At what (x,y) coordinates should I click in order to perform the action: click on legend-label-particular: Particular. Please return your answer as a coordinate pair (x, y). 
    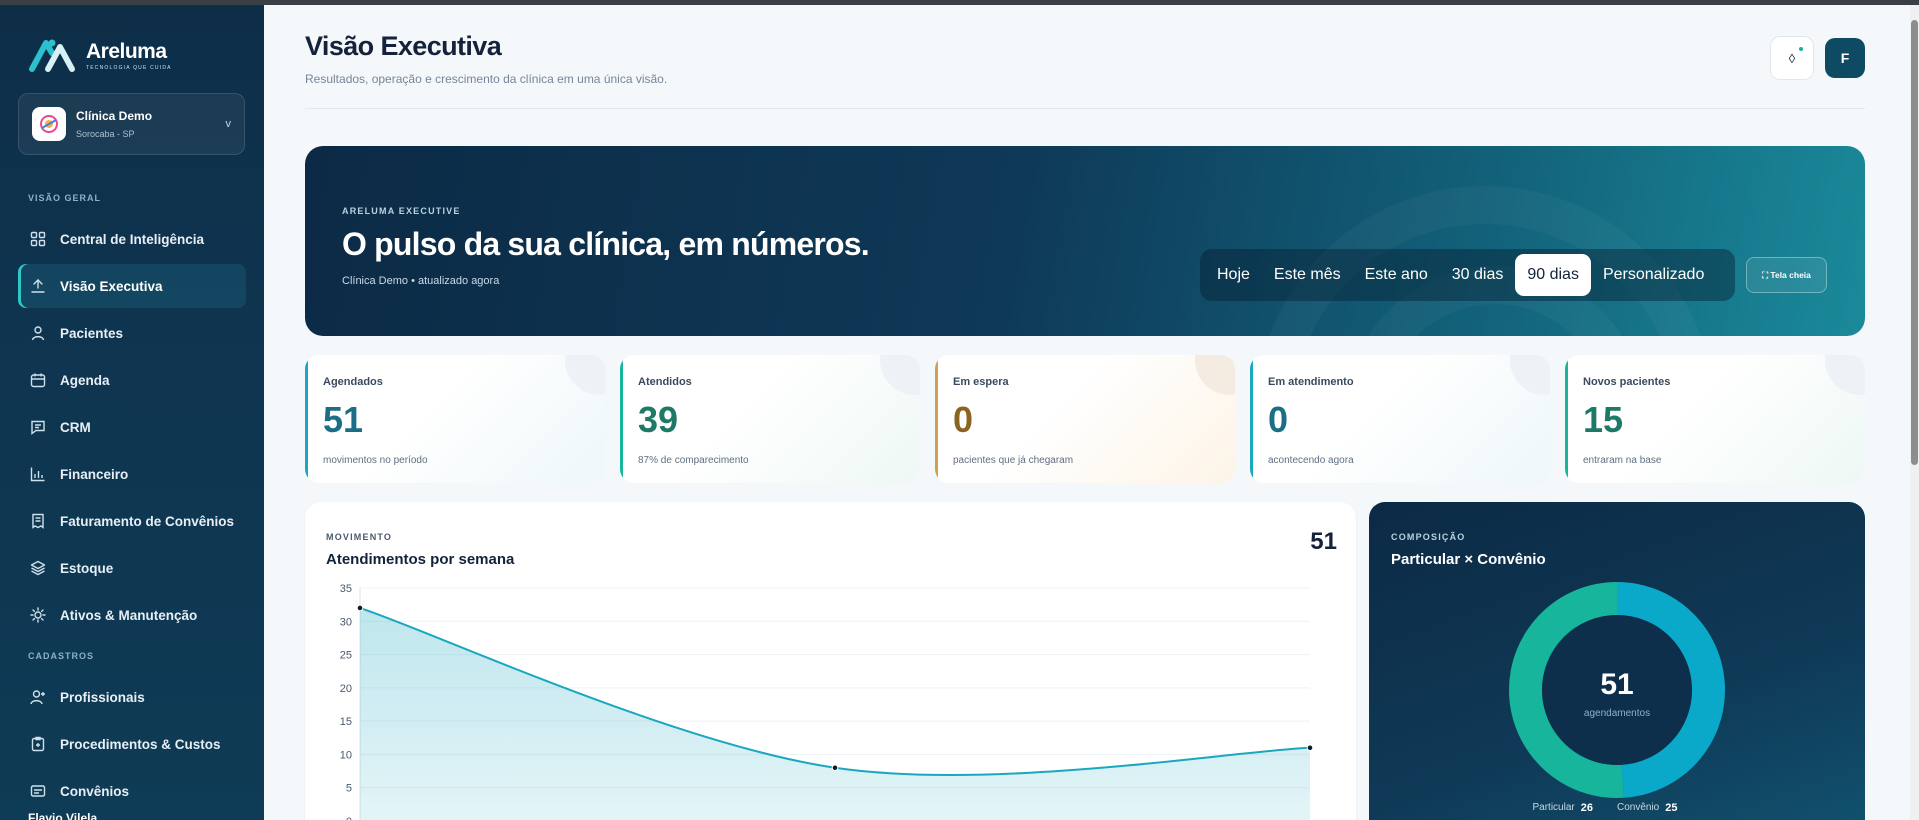
    Looking at the image, I should click on (1553, 807).